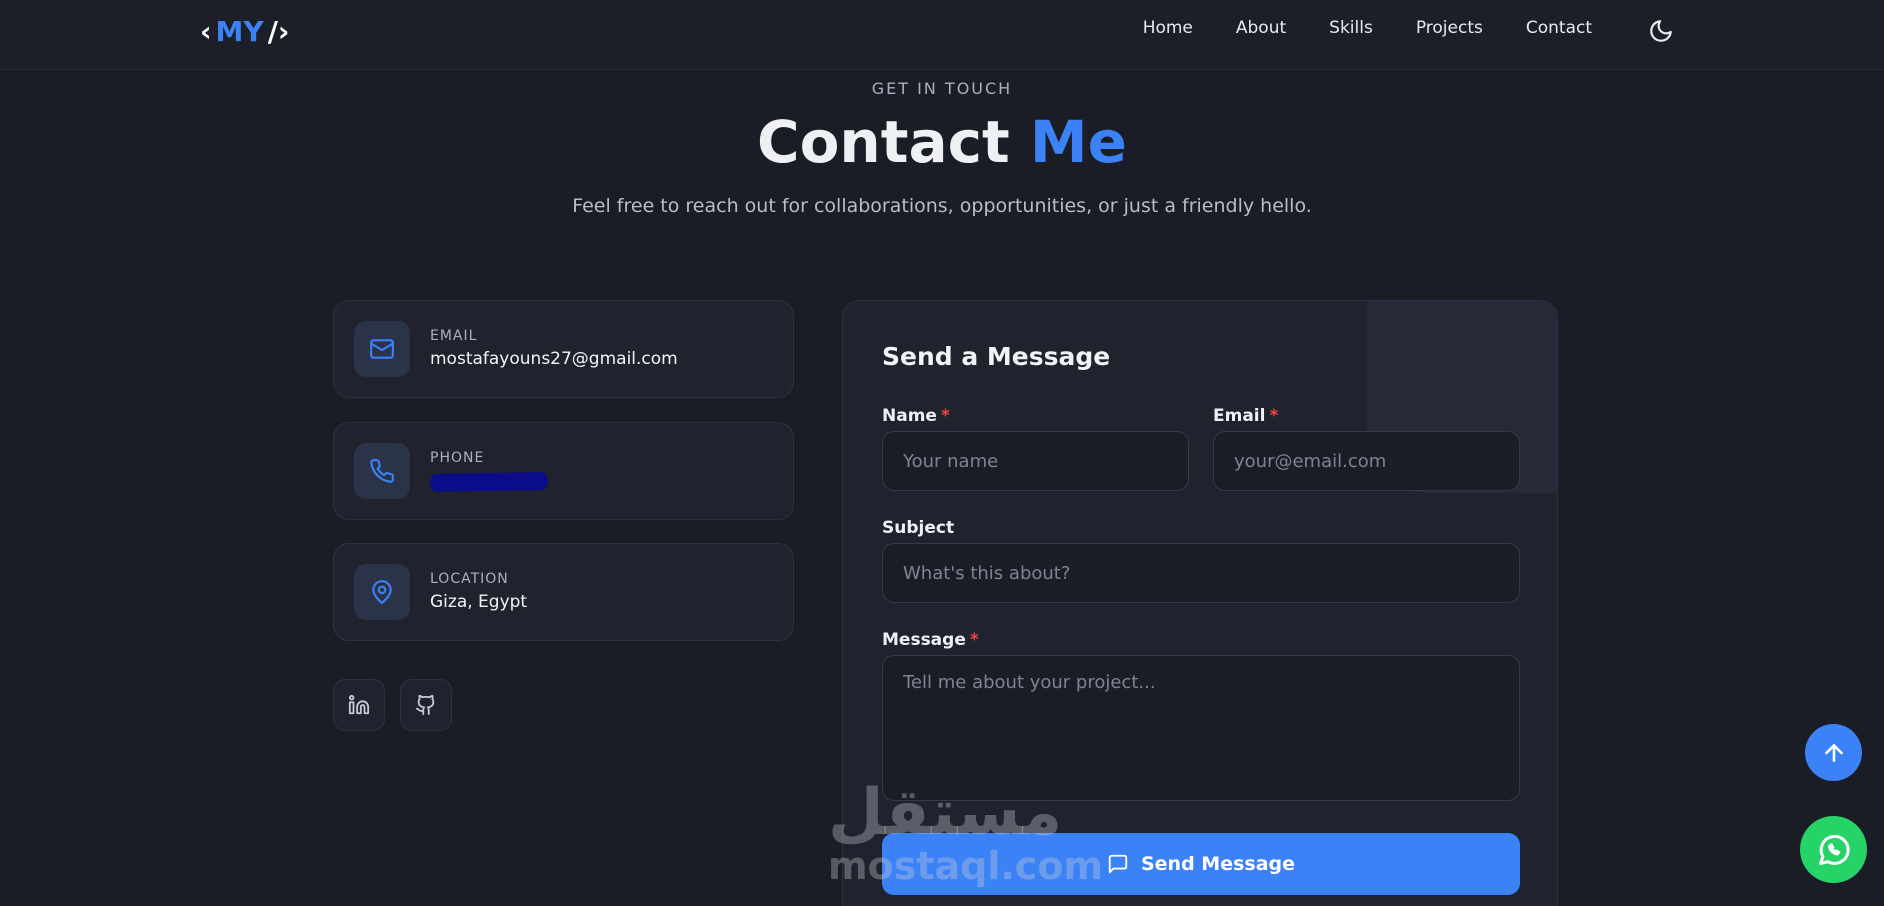  I want to click on email-field-label: Email *, so click(1245, 416).